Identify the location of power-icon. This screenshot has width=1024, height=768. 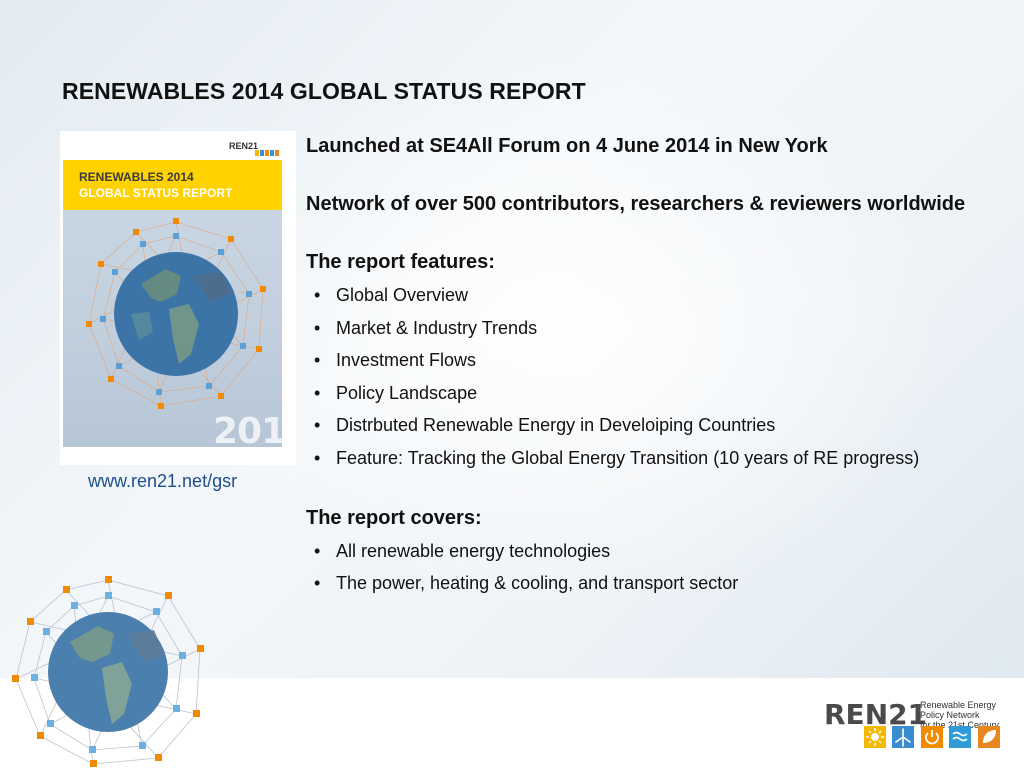
(931, 737).